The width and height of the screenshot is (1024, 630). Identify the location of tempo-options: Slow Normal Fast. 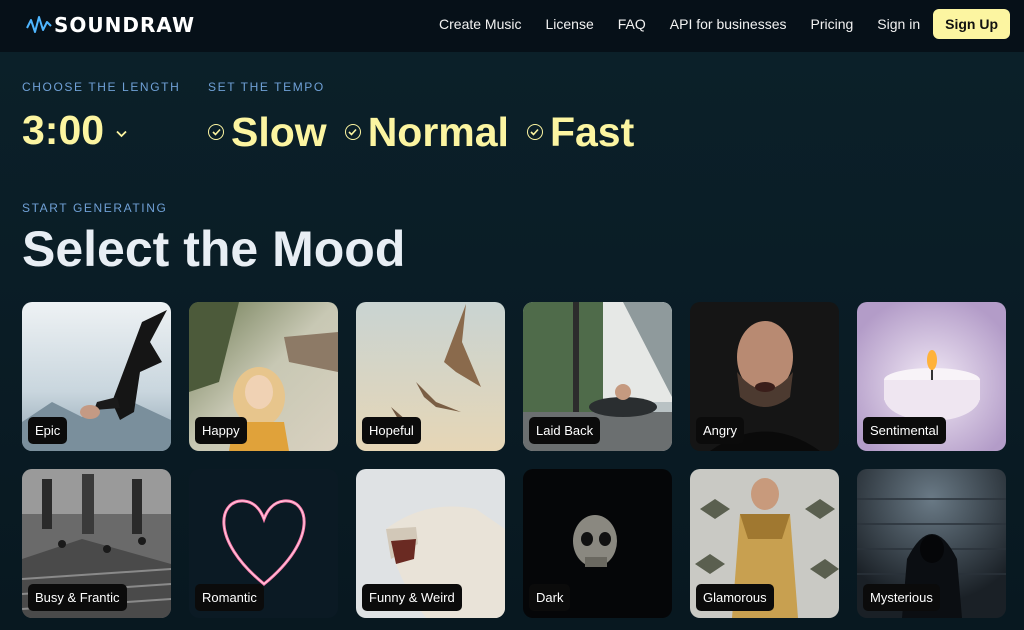
(430, 132).